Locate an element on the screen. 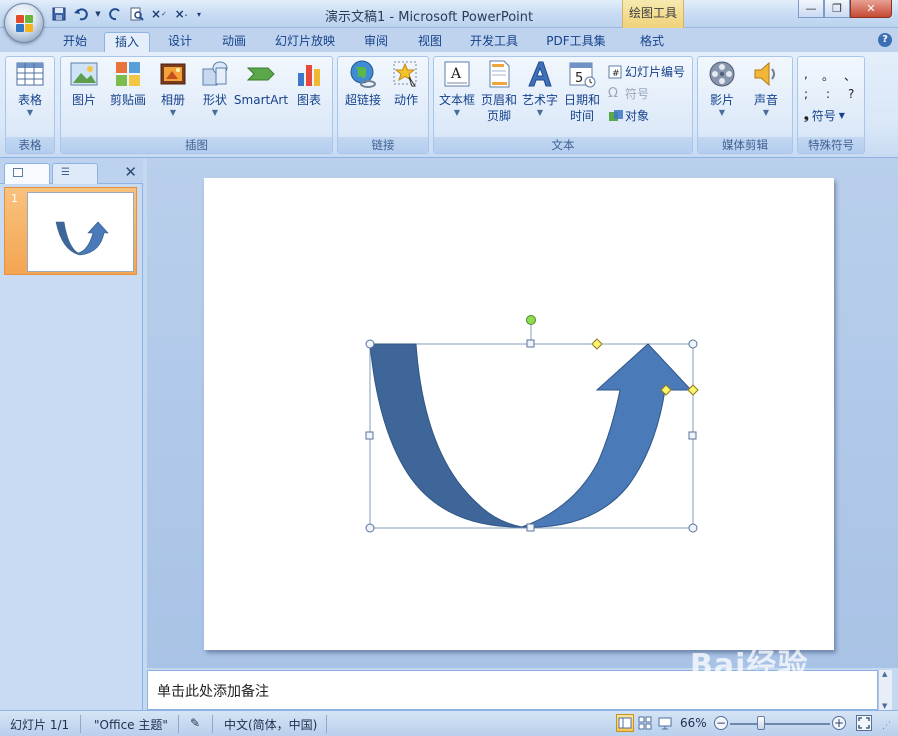  save-icon is located at coordinates (59, 14).